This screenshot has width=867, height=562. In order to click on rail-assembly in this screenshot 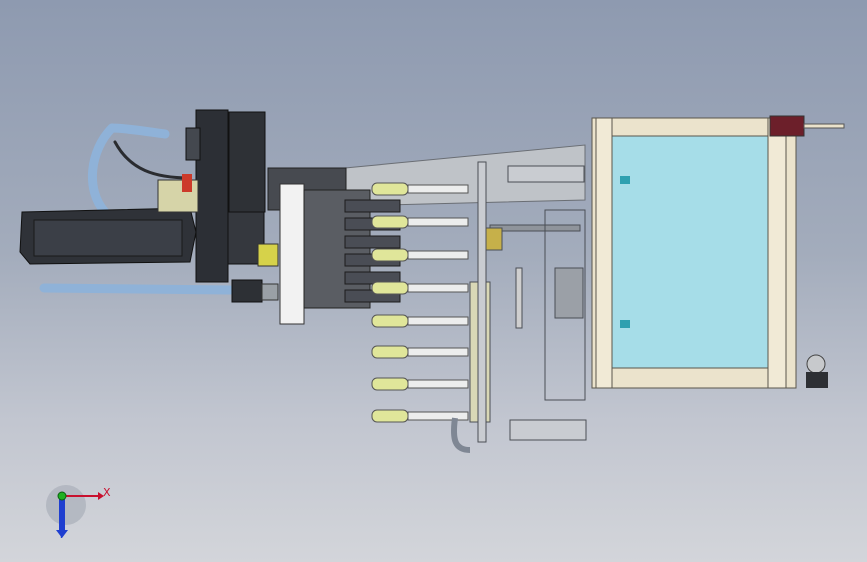, I will do `click(518, 307)`.